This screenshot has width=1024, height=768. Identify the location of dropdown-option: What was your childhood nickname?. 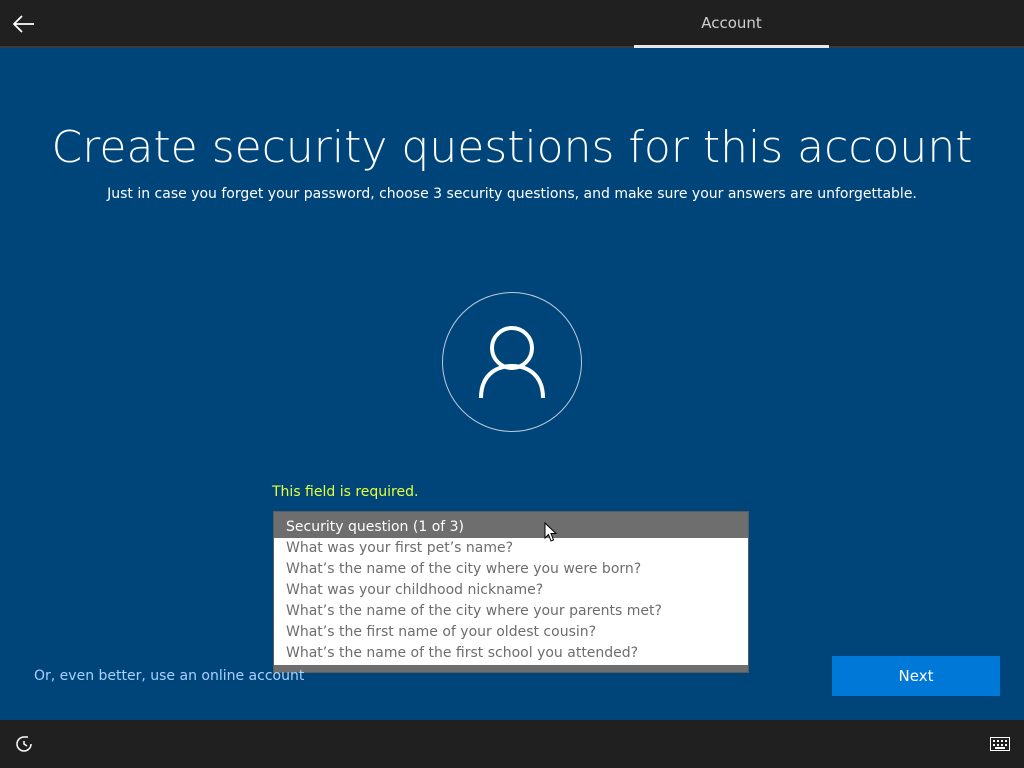
(511, 590).